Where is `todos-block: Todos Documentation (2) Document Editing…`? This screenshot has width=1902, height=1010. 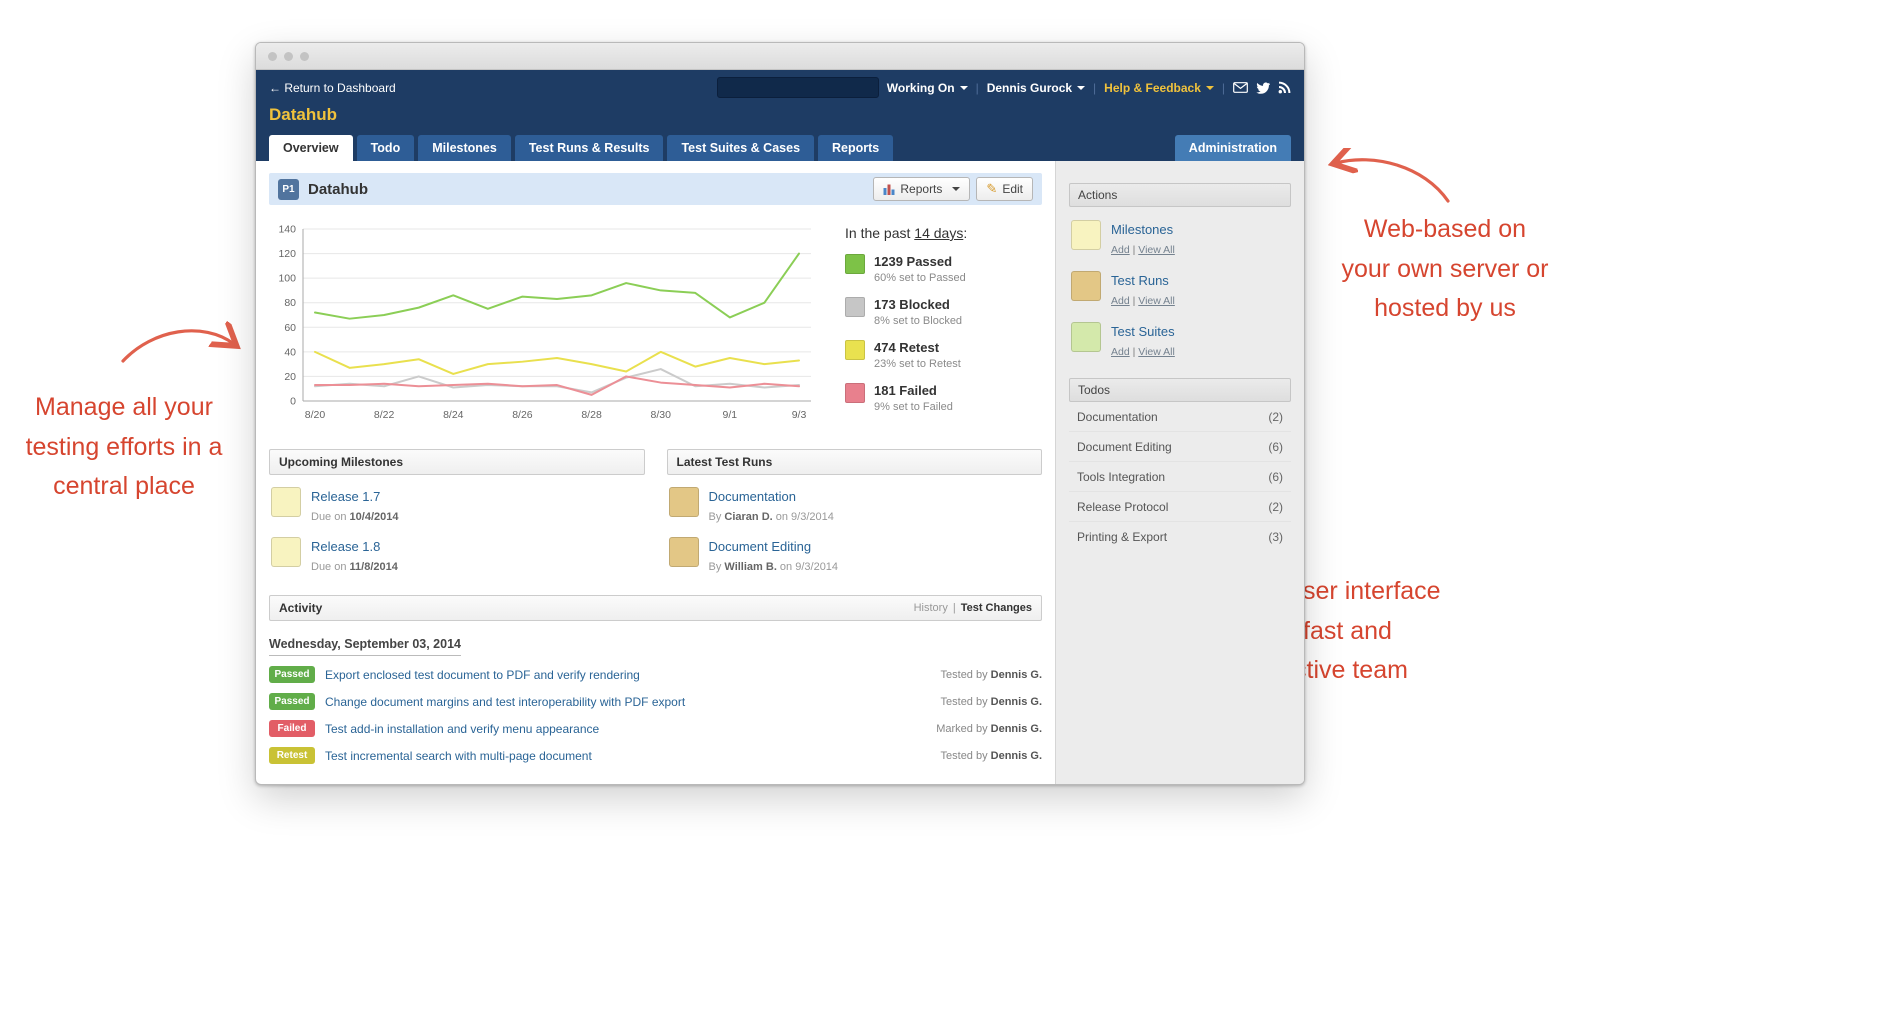 todos-block: Todos Documentation (2) Document Editing… is located at coordinates (1180, 464).